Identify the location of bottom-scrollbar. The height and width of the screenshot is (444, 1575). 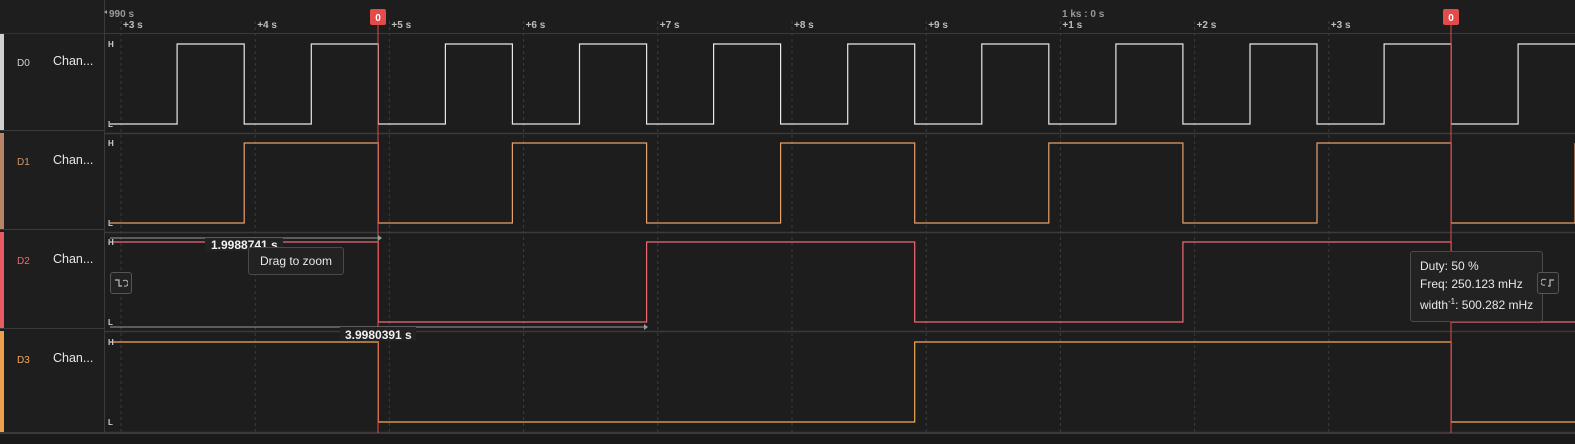
(787, 438).